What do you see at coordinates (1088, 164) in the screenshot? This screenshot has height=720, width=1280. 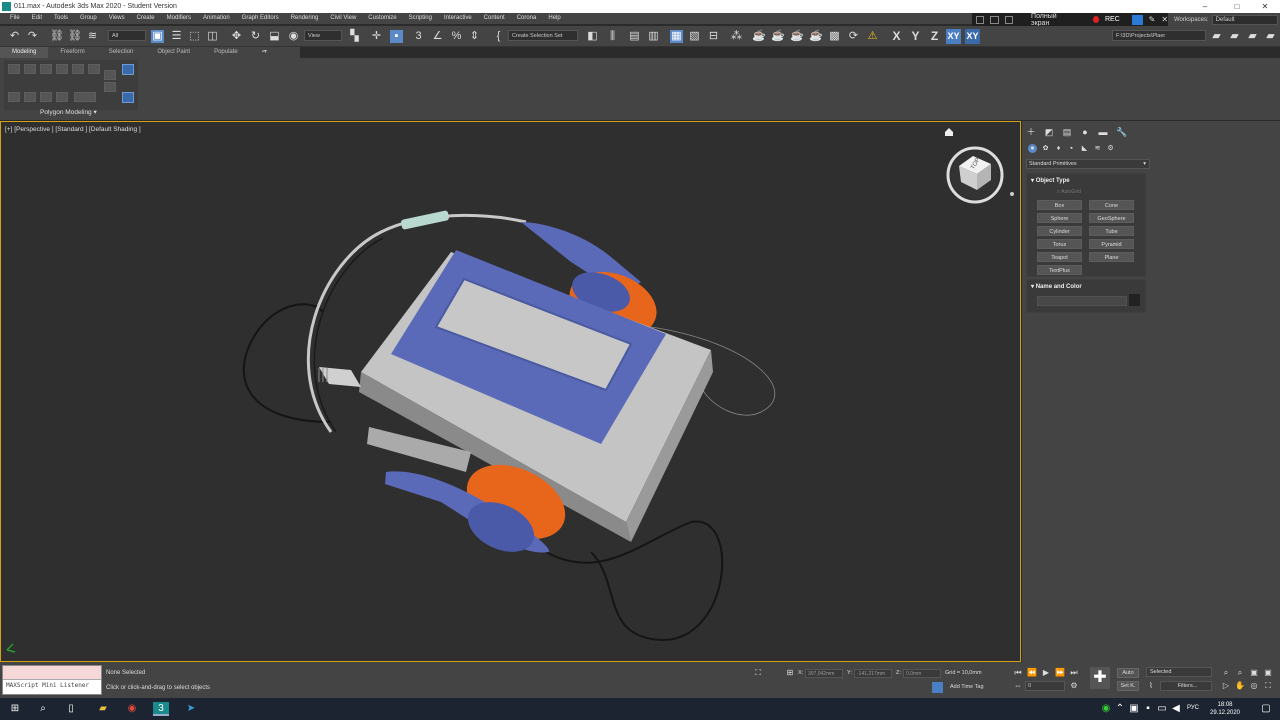 I see `primitive-type-dropdown: Standard Primitives ▾` at bounding box center [1088, 164].